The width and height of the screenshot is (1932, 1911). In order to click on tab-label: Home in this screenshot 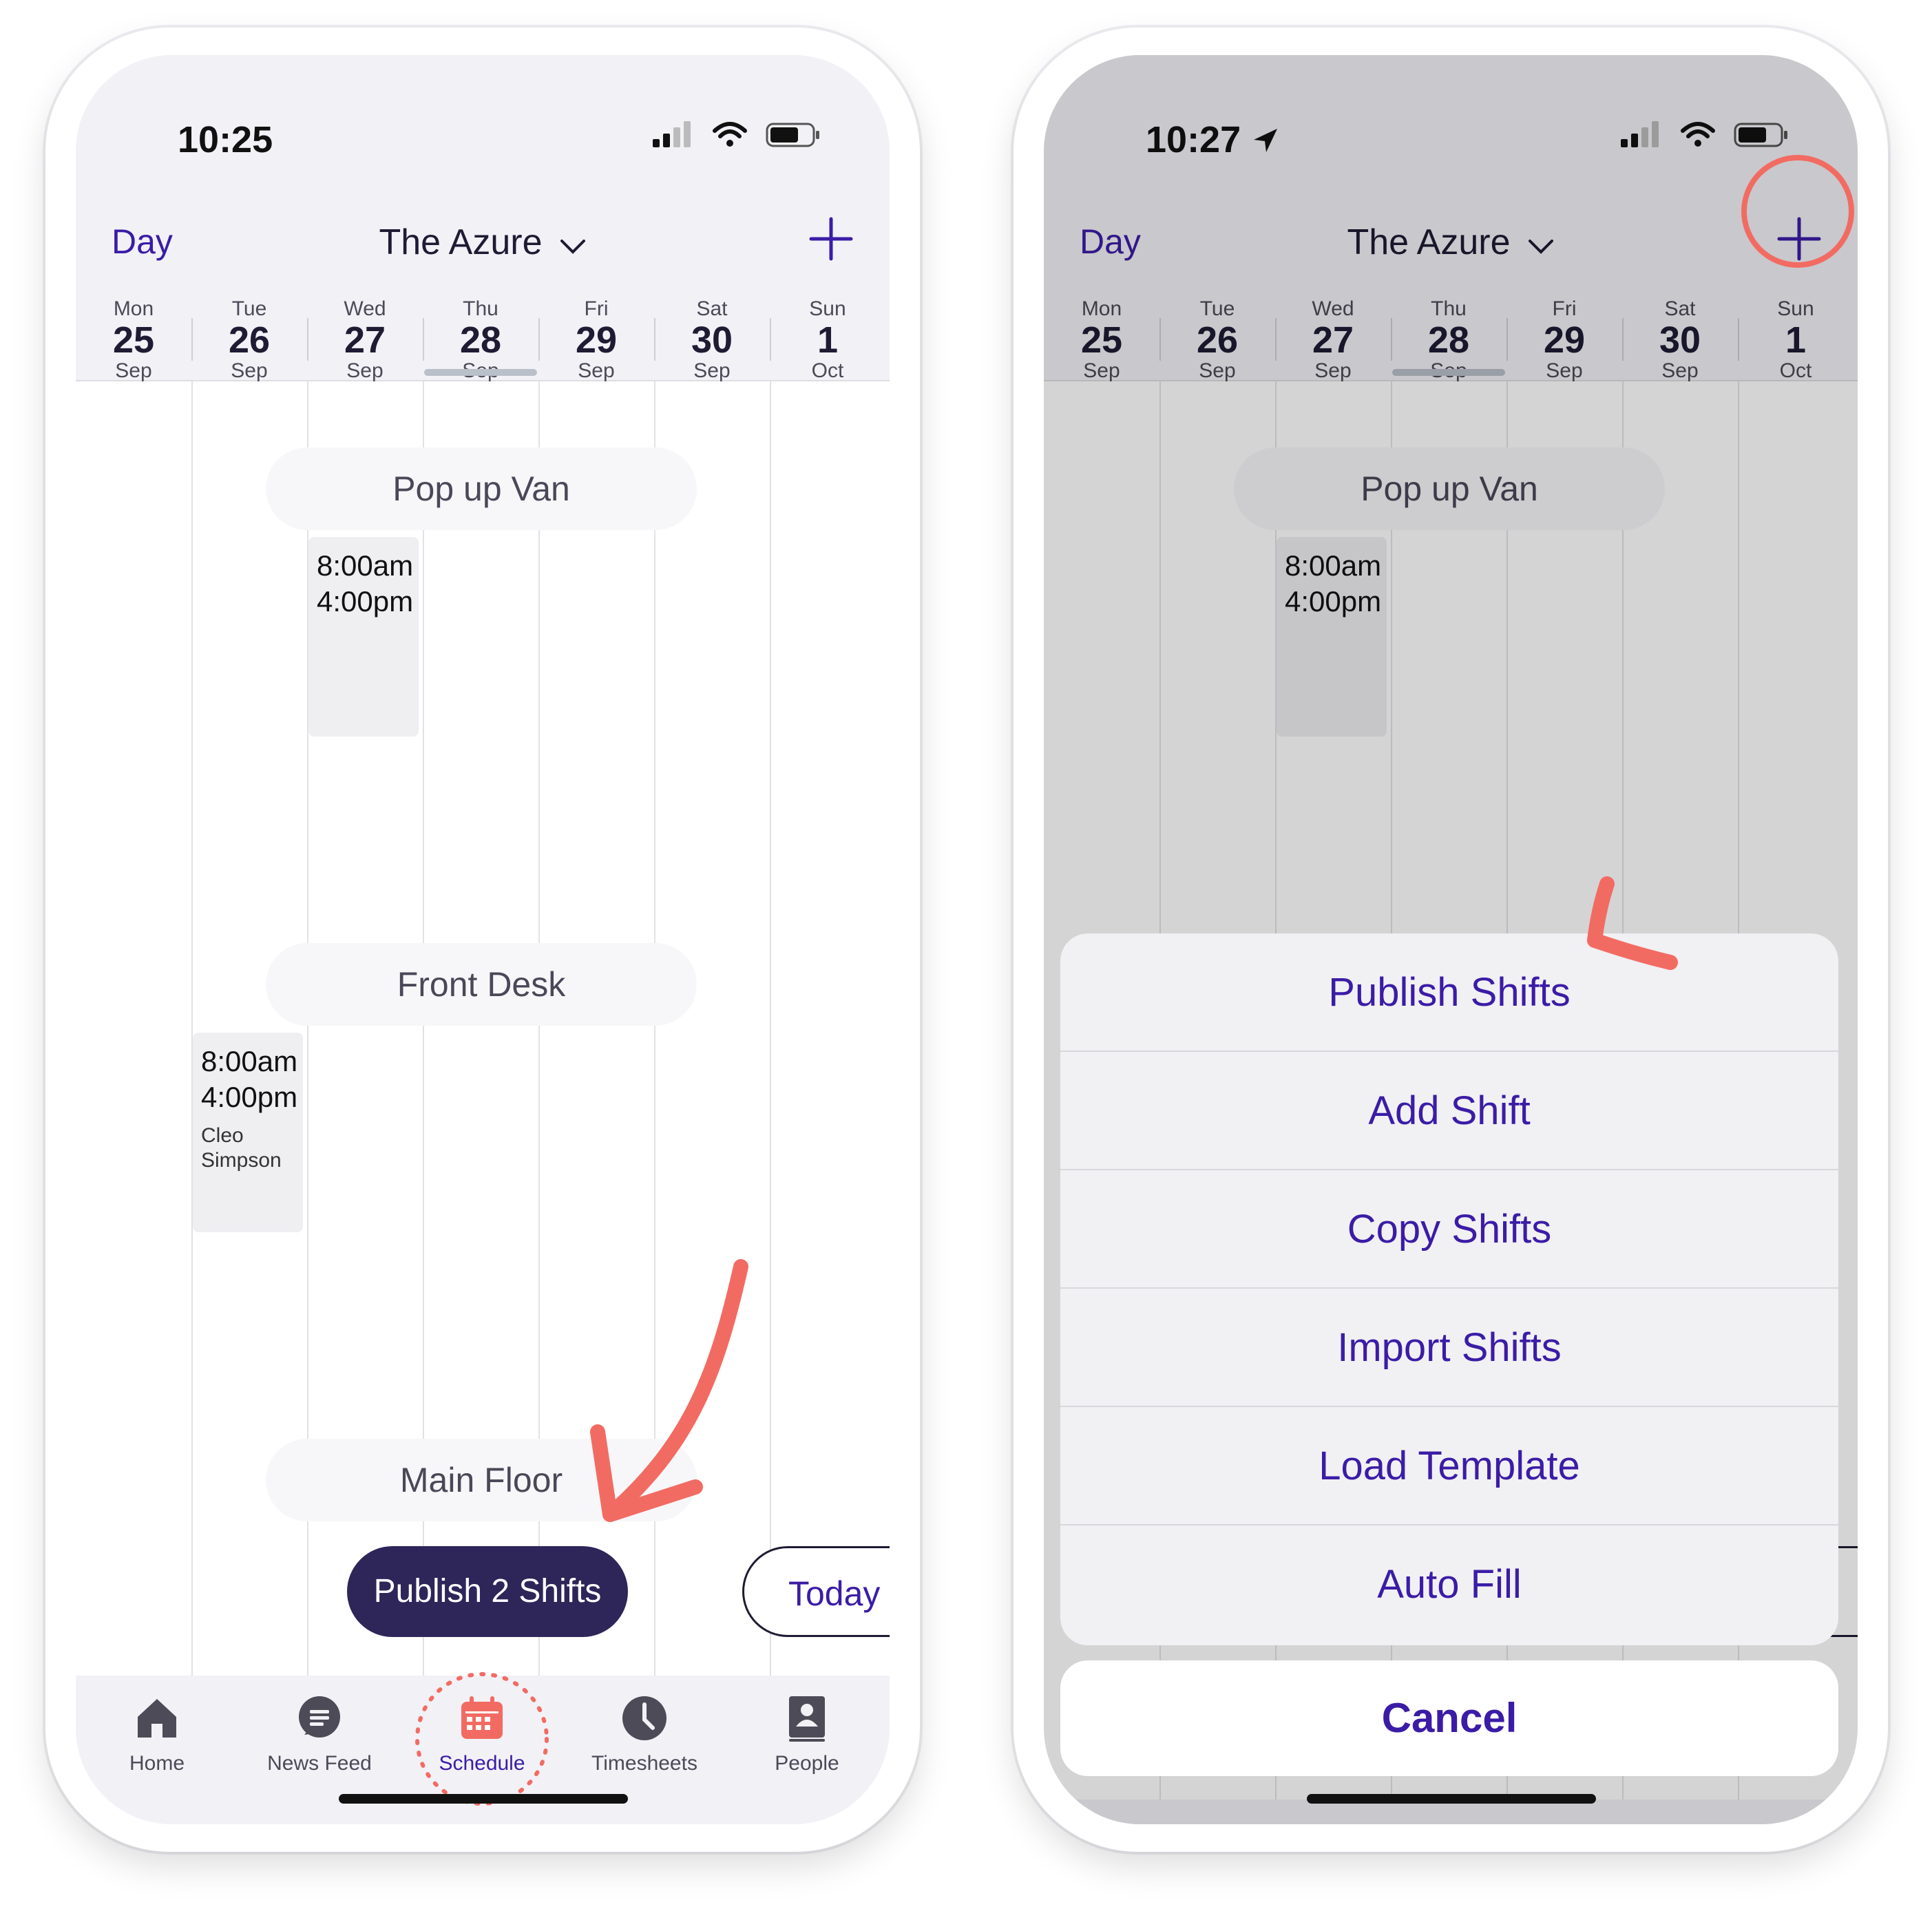, I will do `click(157, 1763)`.